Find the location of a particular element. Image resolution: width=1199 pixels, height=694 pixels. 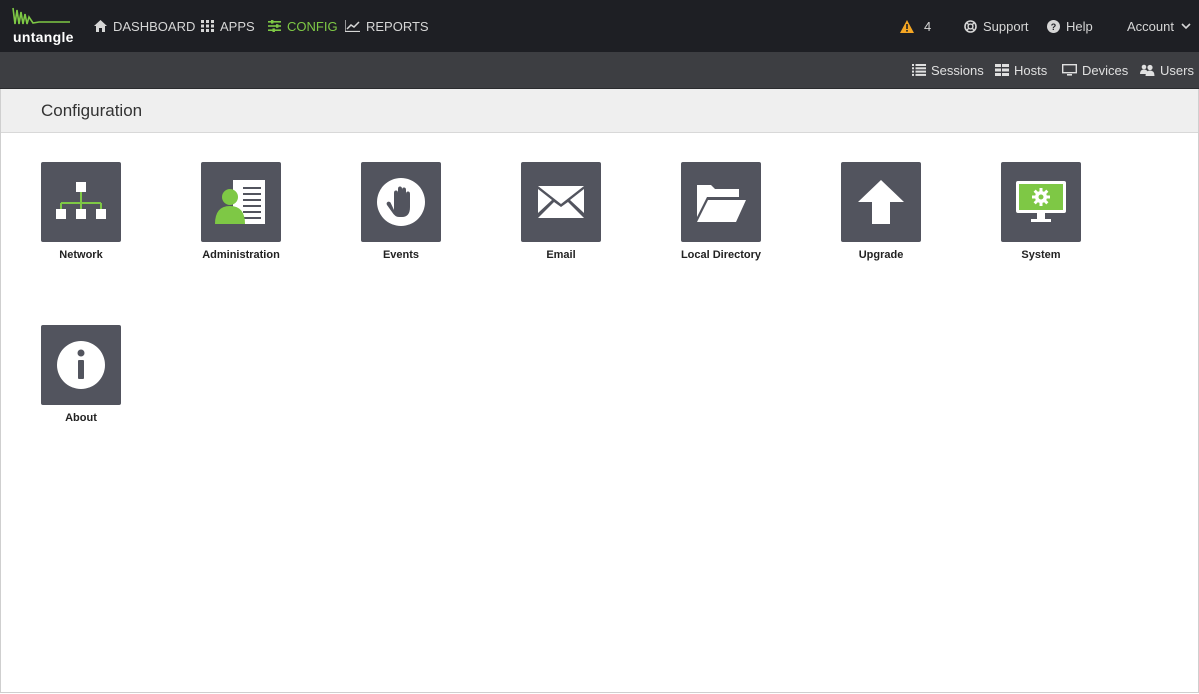

question-icon: ? is located at coordinates (1053, 26).